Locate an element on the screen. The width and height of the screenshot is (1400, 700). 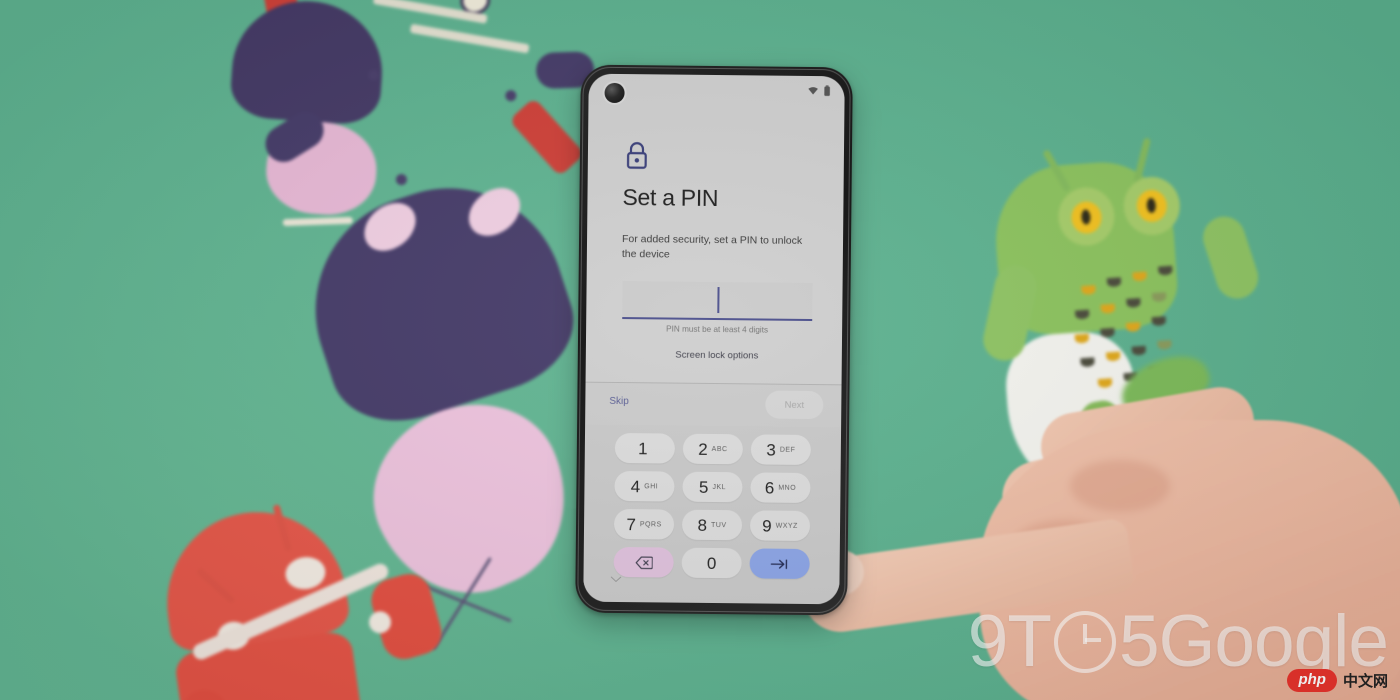
key-digit: 3 is located at coordinates (771, 450).